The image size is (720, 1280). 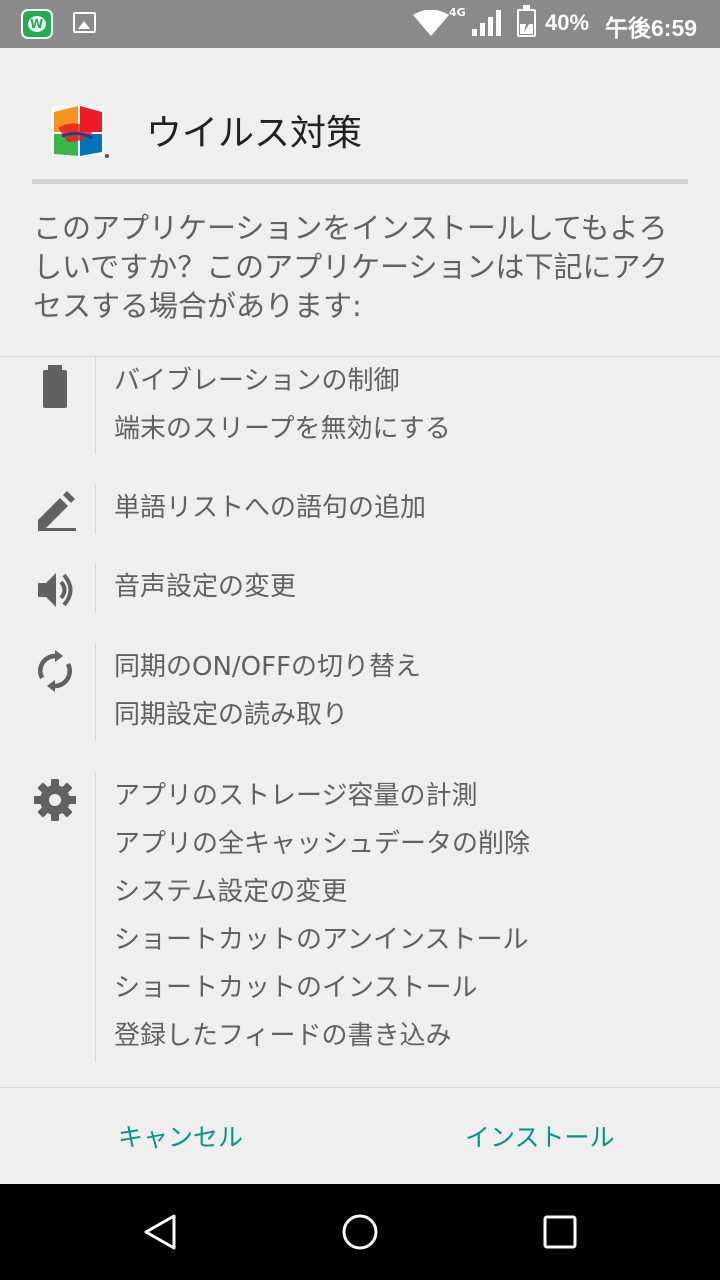 I want to click on app-notification-icon: W, so click(x=37, y=24).